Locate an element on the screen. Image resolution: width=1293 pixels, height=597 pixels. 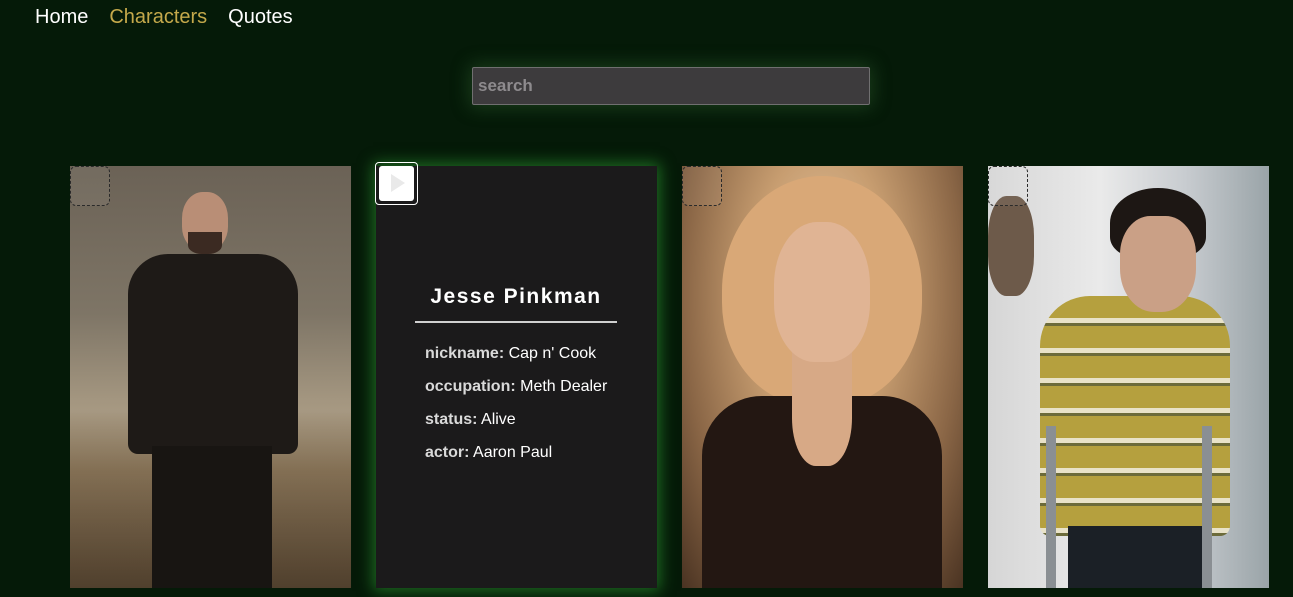
search-container is located at coordinates (671, 86).